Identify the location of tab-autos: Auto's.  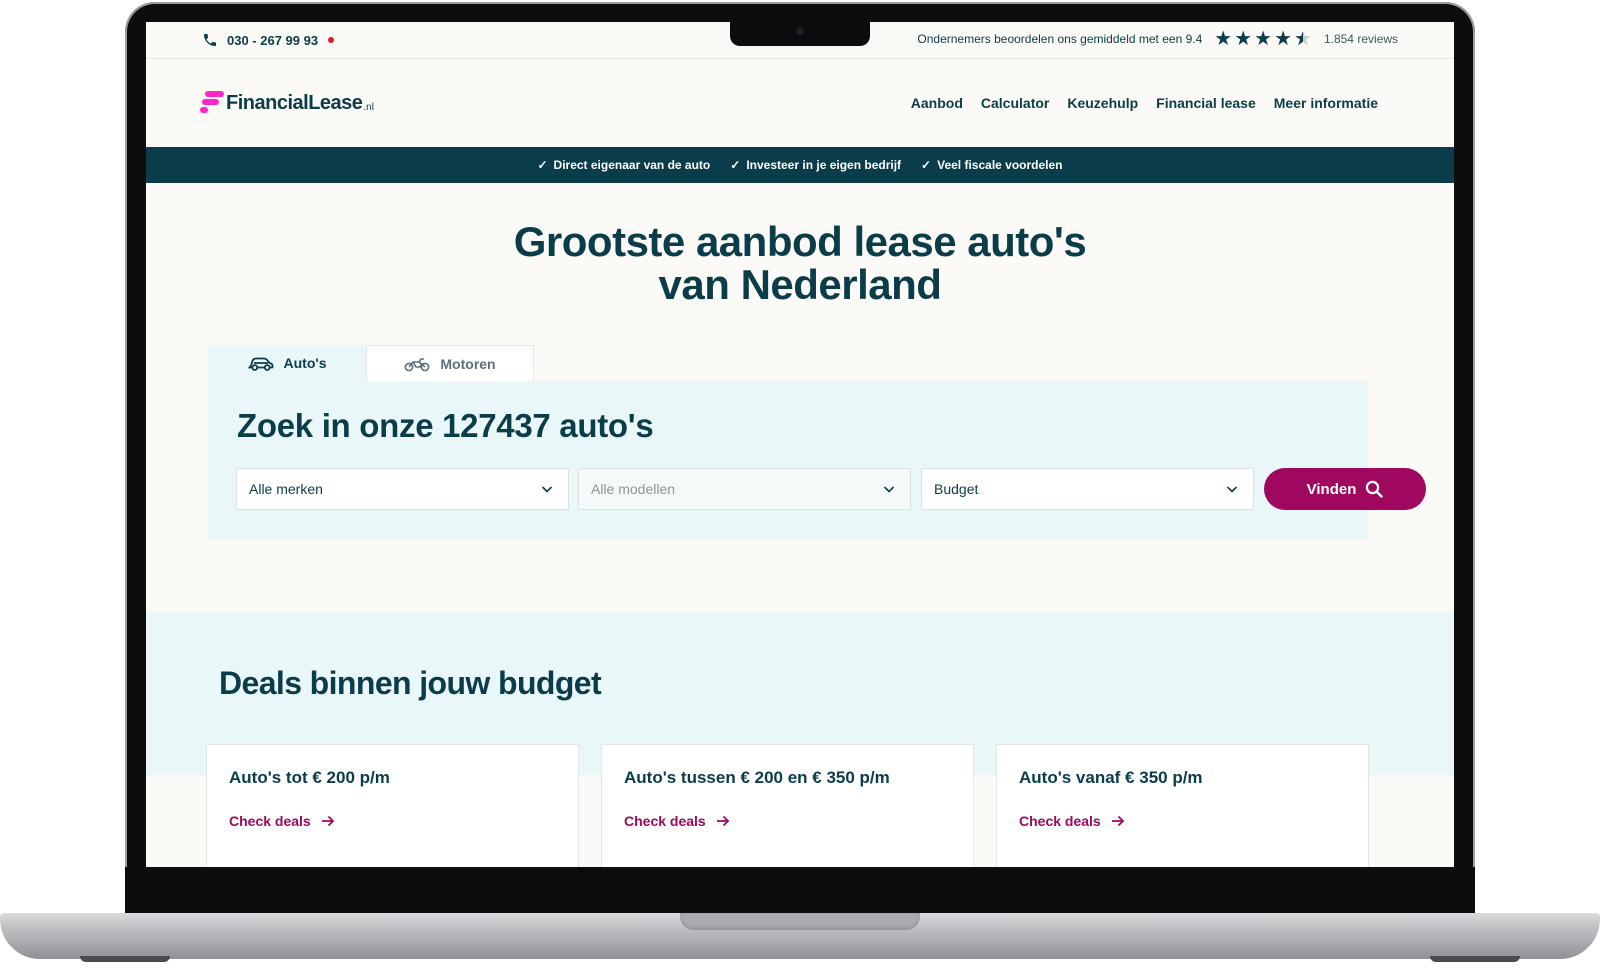
(287, 363).